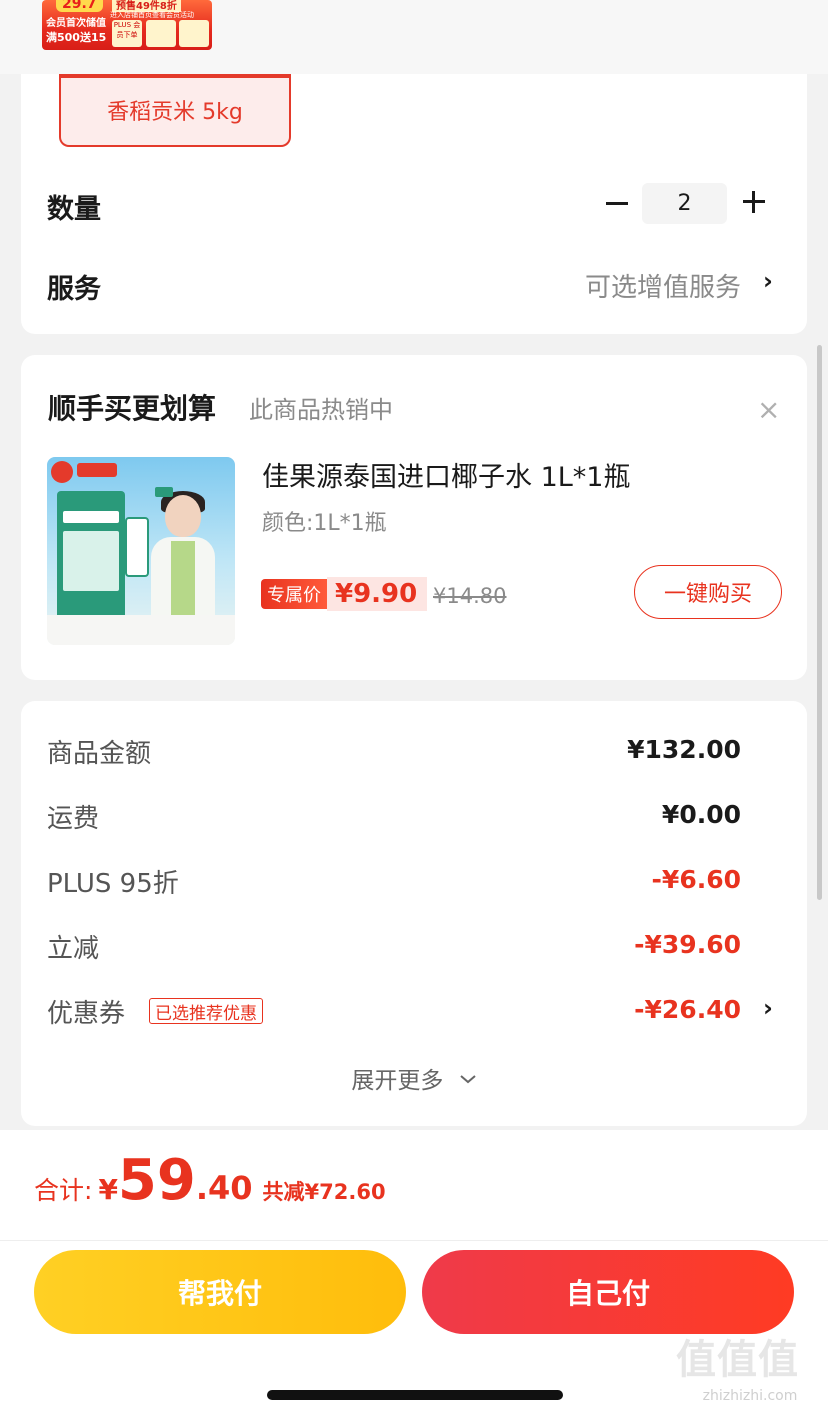 The width and height of the screenshot is (828, 1419). What do you see at coordinates (113, 884) in the screenshot?
I see `fee-label-plus-discount: PLUS 95折` at bounding box center [113, 884].